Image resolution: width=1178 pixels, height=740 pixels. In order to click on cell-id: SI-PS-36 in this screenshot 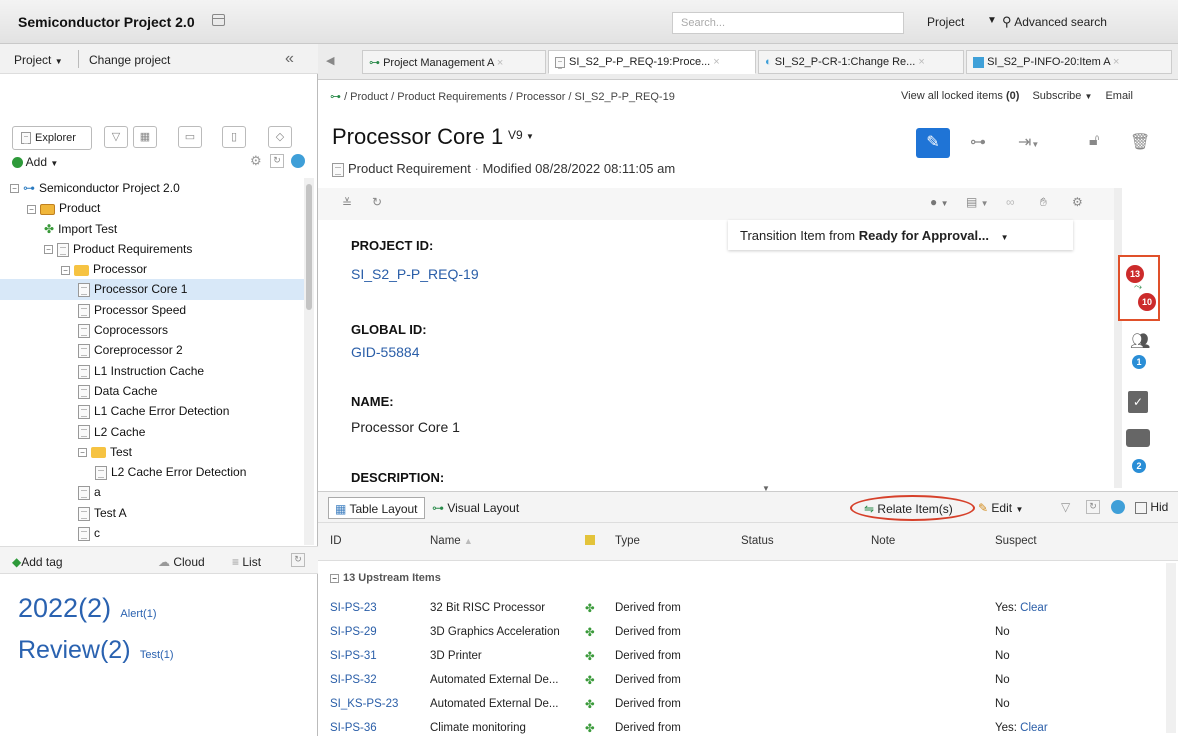, I will do `click(368, 728)`.